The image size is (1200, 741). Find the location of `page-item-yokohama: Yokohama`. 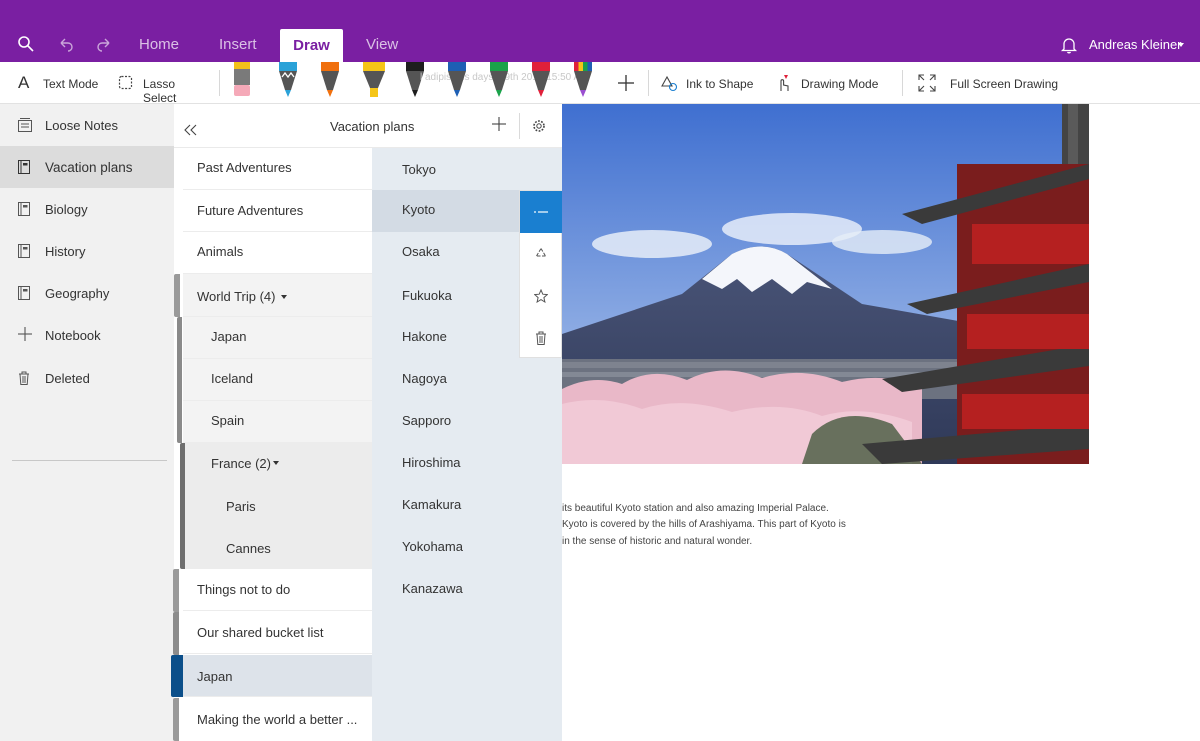

page-item-yokohama: Yokohama is located at coordinates (467, 547).